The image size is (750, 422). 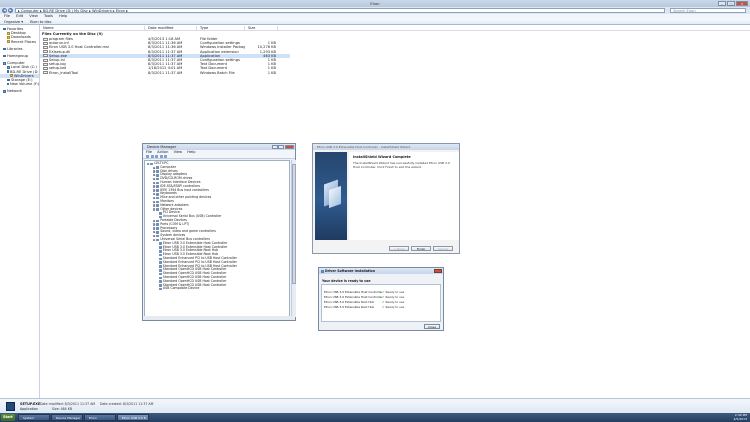 I want to click on menu-view: View, so click(x=33, y=16).